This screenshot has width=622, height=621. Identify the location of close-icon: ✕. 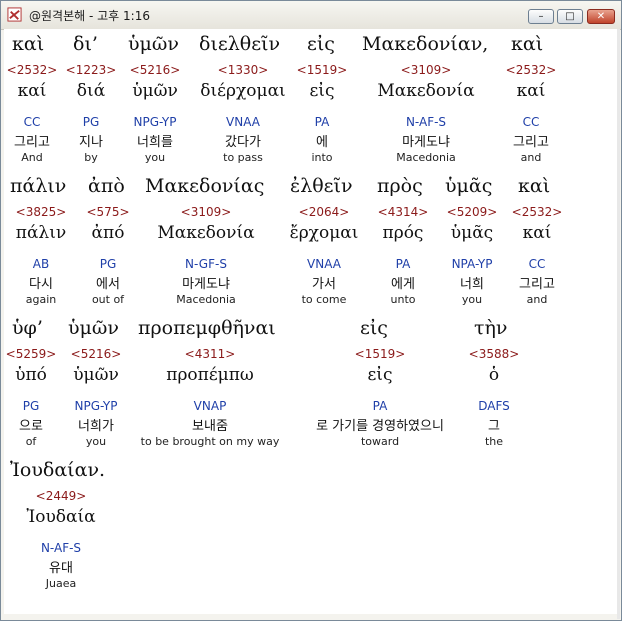
(601, 16).